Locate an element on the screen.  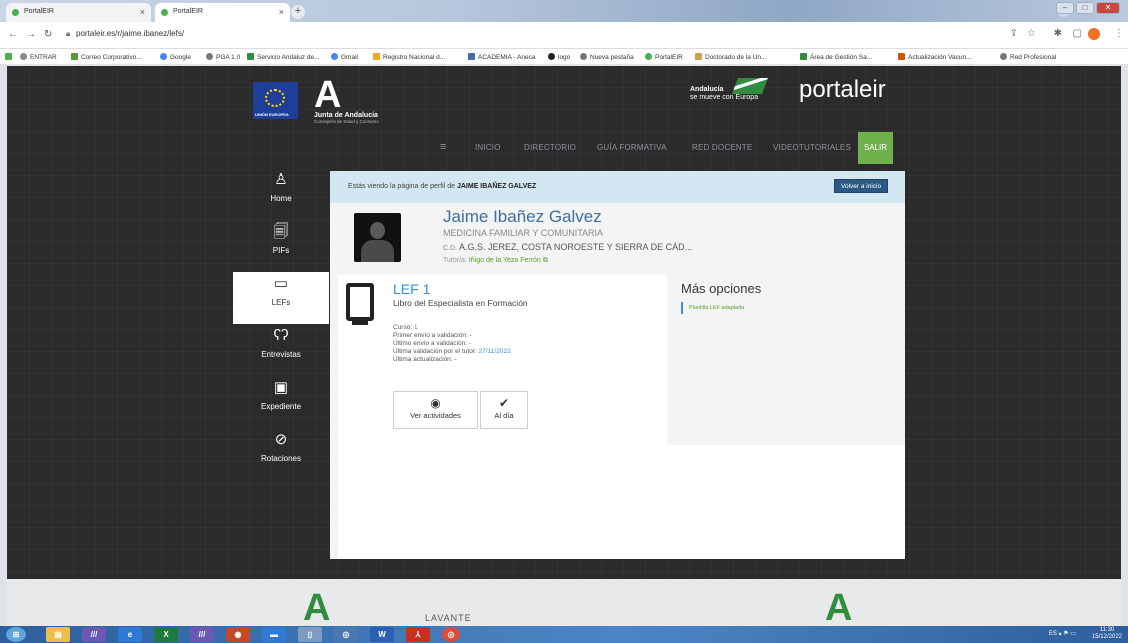
browser-tab-active: PortalEIR × is located at coordinates (222, 12).